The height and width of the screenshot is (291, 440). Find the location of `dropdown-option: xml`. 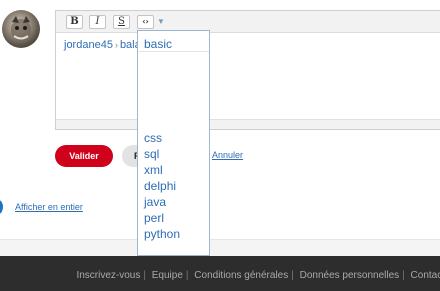

dropdown-option: xml is located at coordinates (173, 170).